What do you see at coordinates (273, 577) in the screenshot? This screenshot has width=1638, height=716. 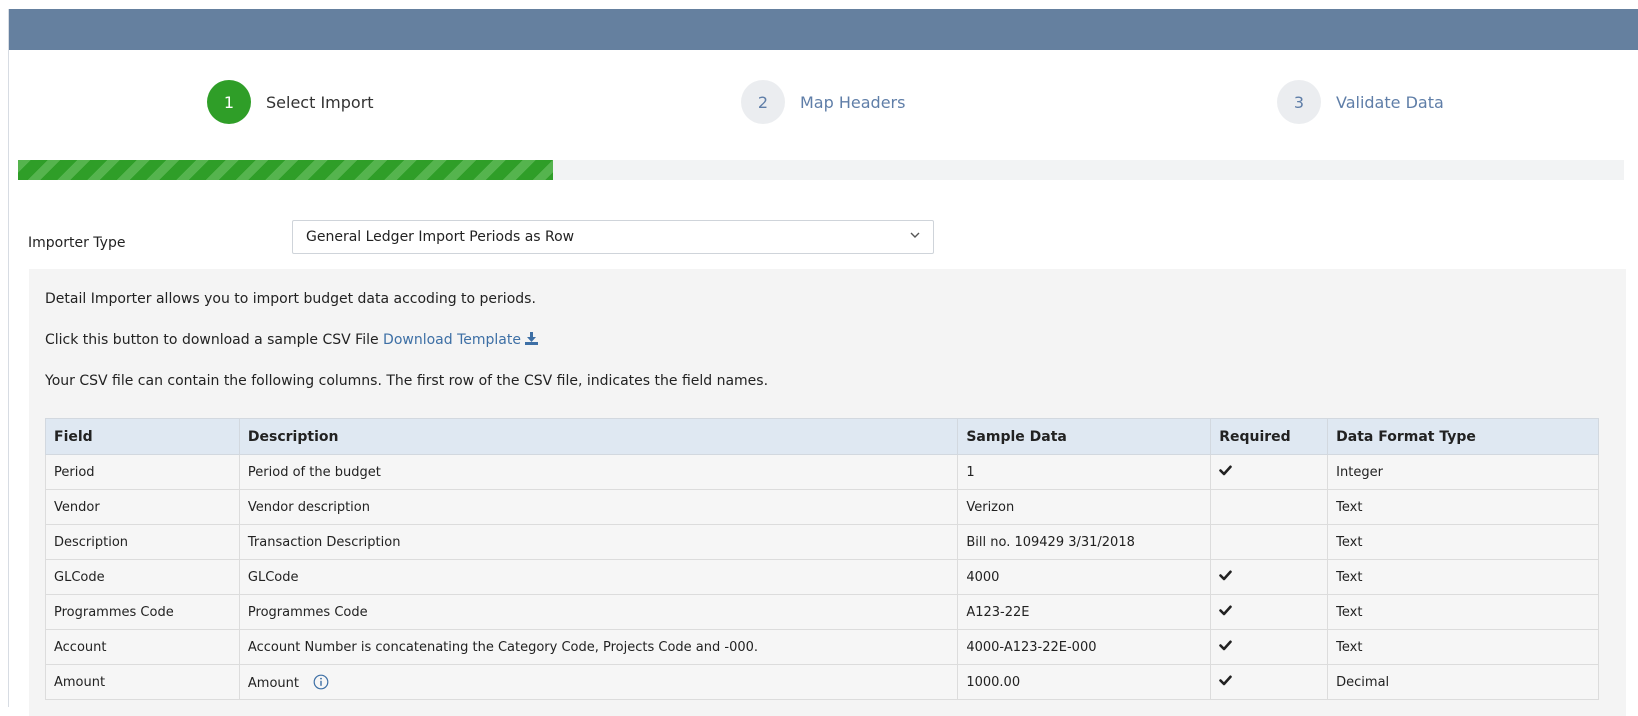 I see `description-text: GLCode` at bounding box center [273, 577].